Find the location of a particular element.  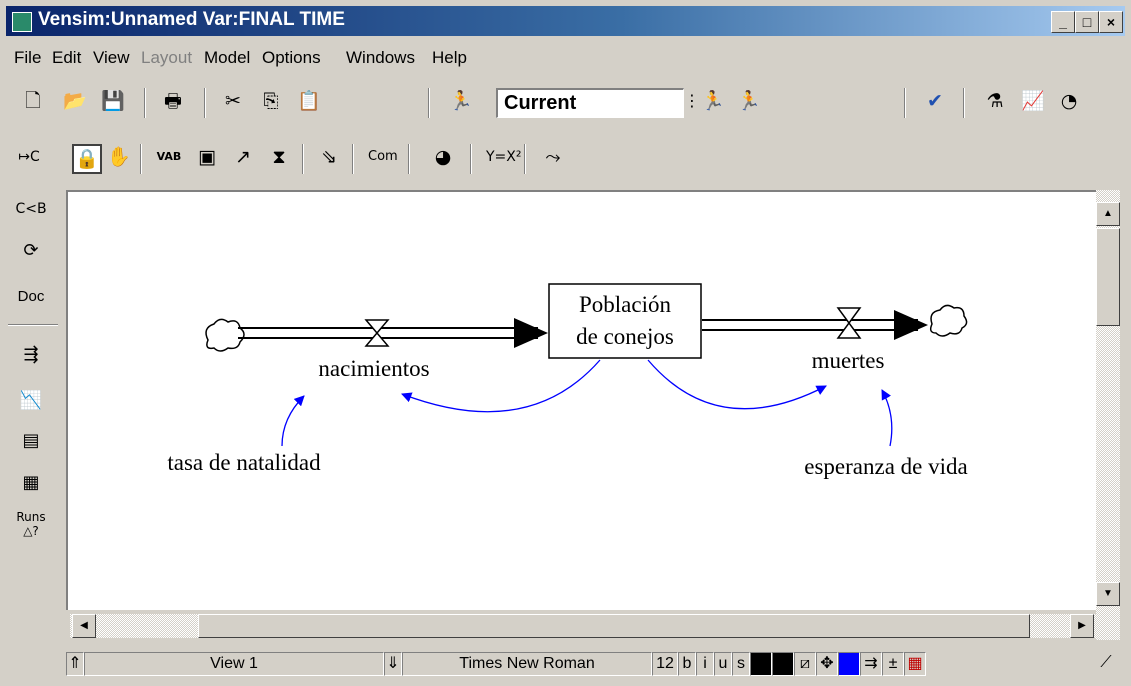

arrow-stock-to-births is located at coordinates (501, 386).